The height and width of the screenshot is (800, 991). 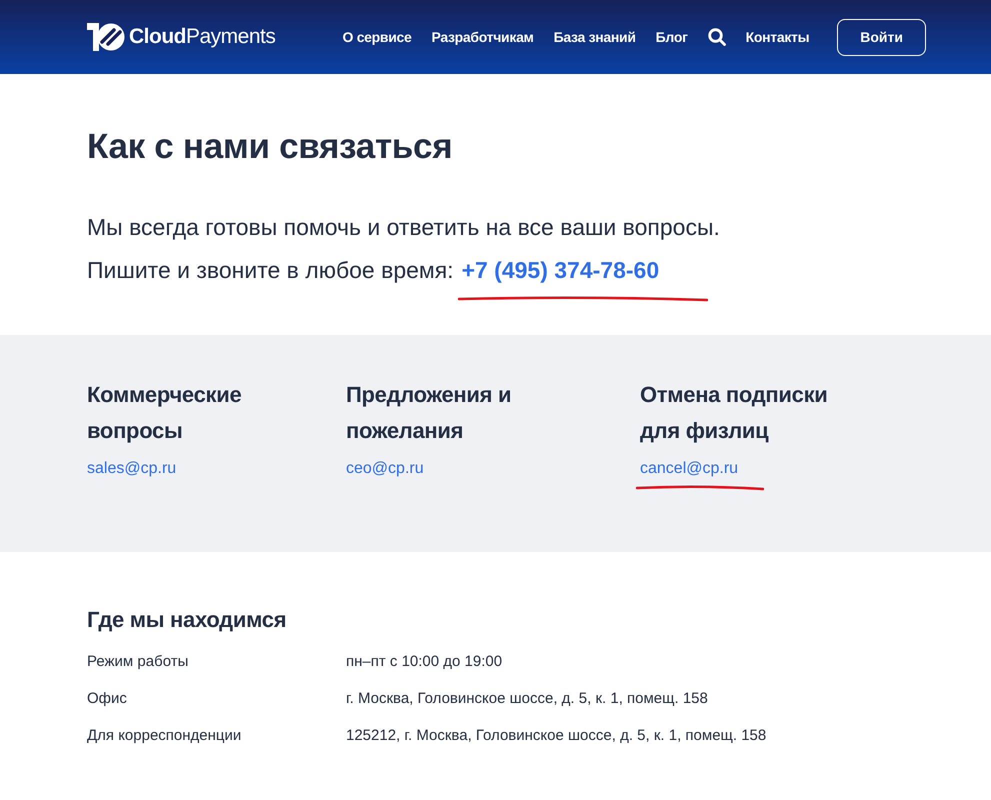 What do you see at coordinates (561, 270) in the screenshot?
I see `phone-link: +7 (495) 374-78-60` at bounding box center [561, 270].